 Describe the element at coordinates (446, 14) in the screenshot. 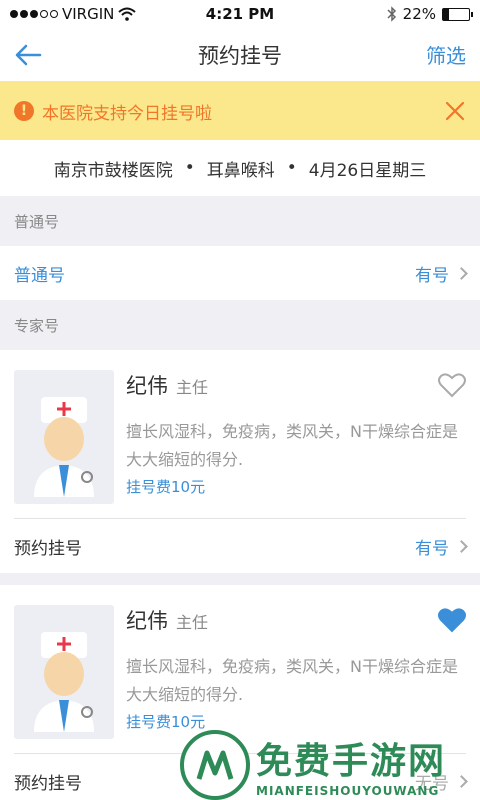

I see `battery-level` at that location.